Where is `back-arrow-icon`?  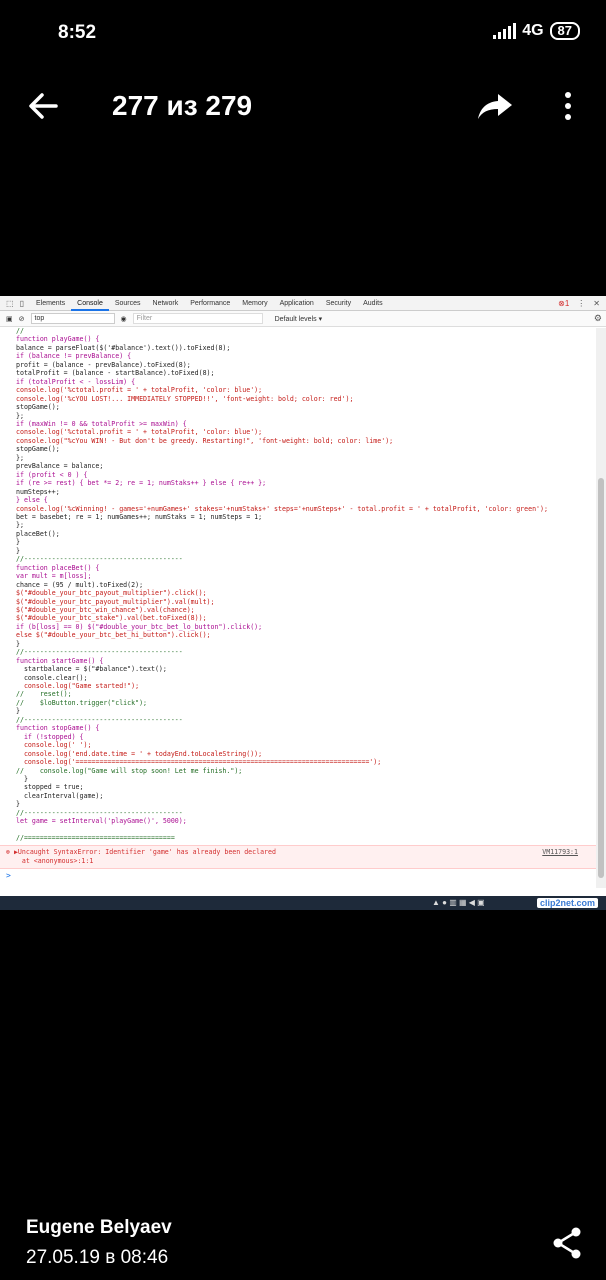 back-arrow-icon is located at coordinates (43, 106).